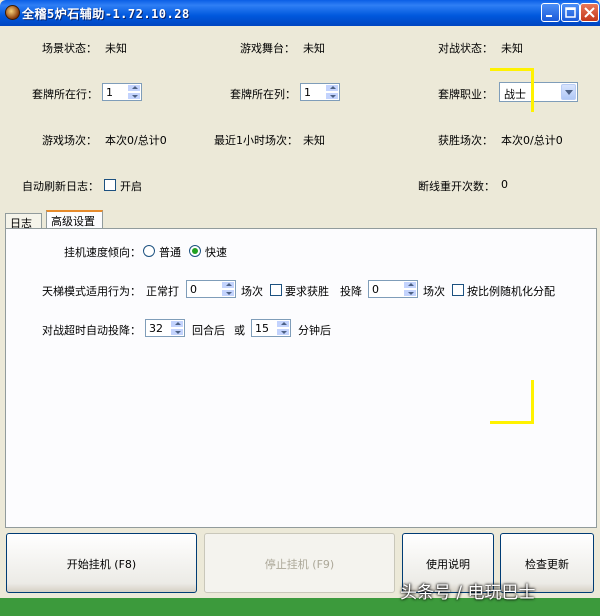  What do you see at coordinates (434, 291) in the screenshot?
I see `games-unit-label-2: 场次` at bounding box center [434, 291].